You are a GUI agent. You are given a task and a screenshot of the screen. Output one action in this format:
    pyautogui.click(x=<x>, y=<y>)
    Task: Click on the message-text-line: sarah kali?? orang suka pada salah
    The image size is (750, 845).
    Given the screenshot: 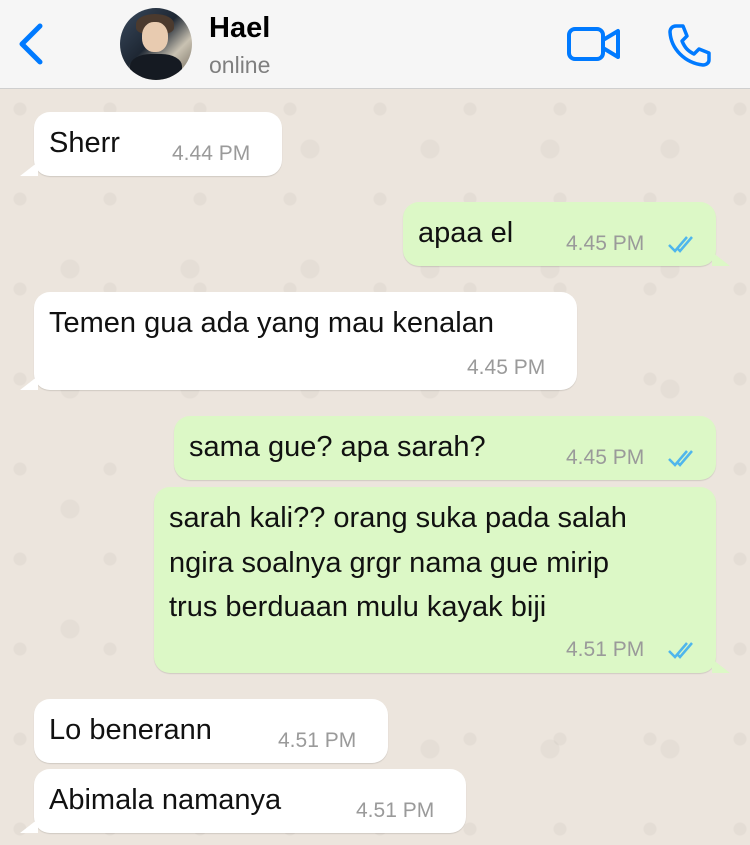 What is the action you would take?
    pyautogui.click(x=398, y=518)
    